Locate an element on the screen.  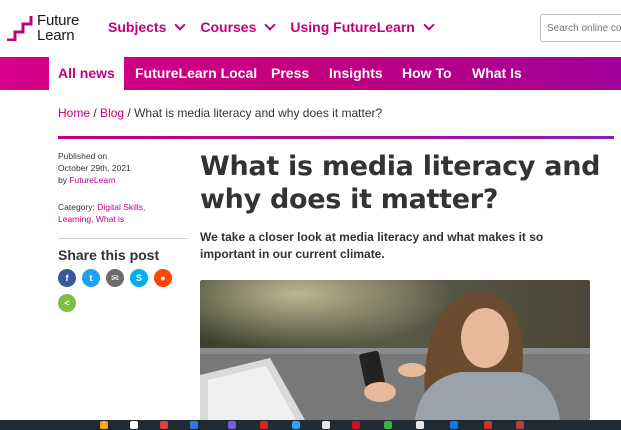
reddit-icon: ● is located at coordinates (163, 278).